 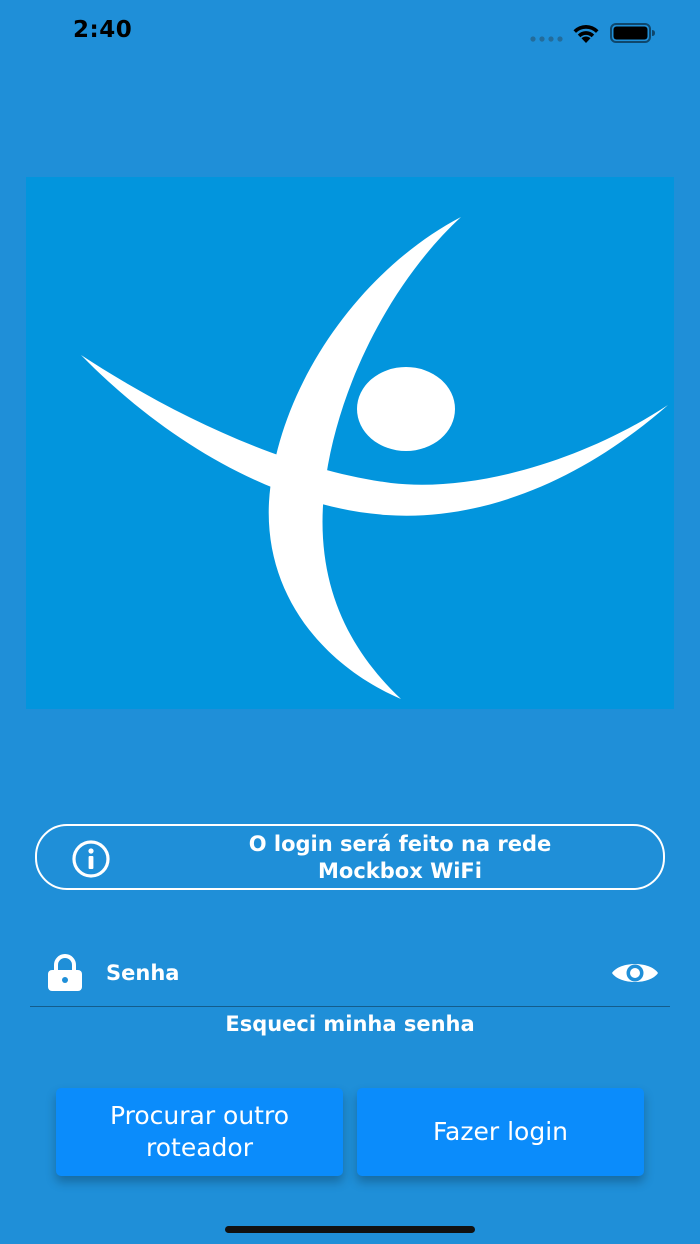 I want to click on password-field-row, so click(x=350, y=973).